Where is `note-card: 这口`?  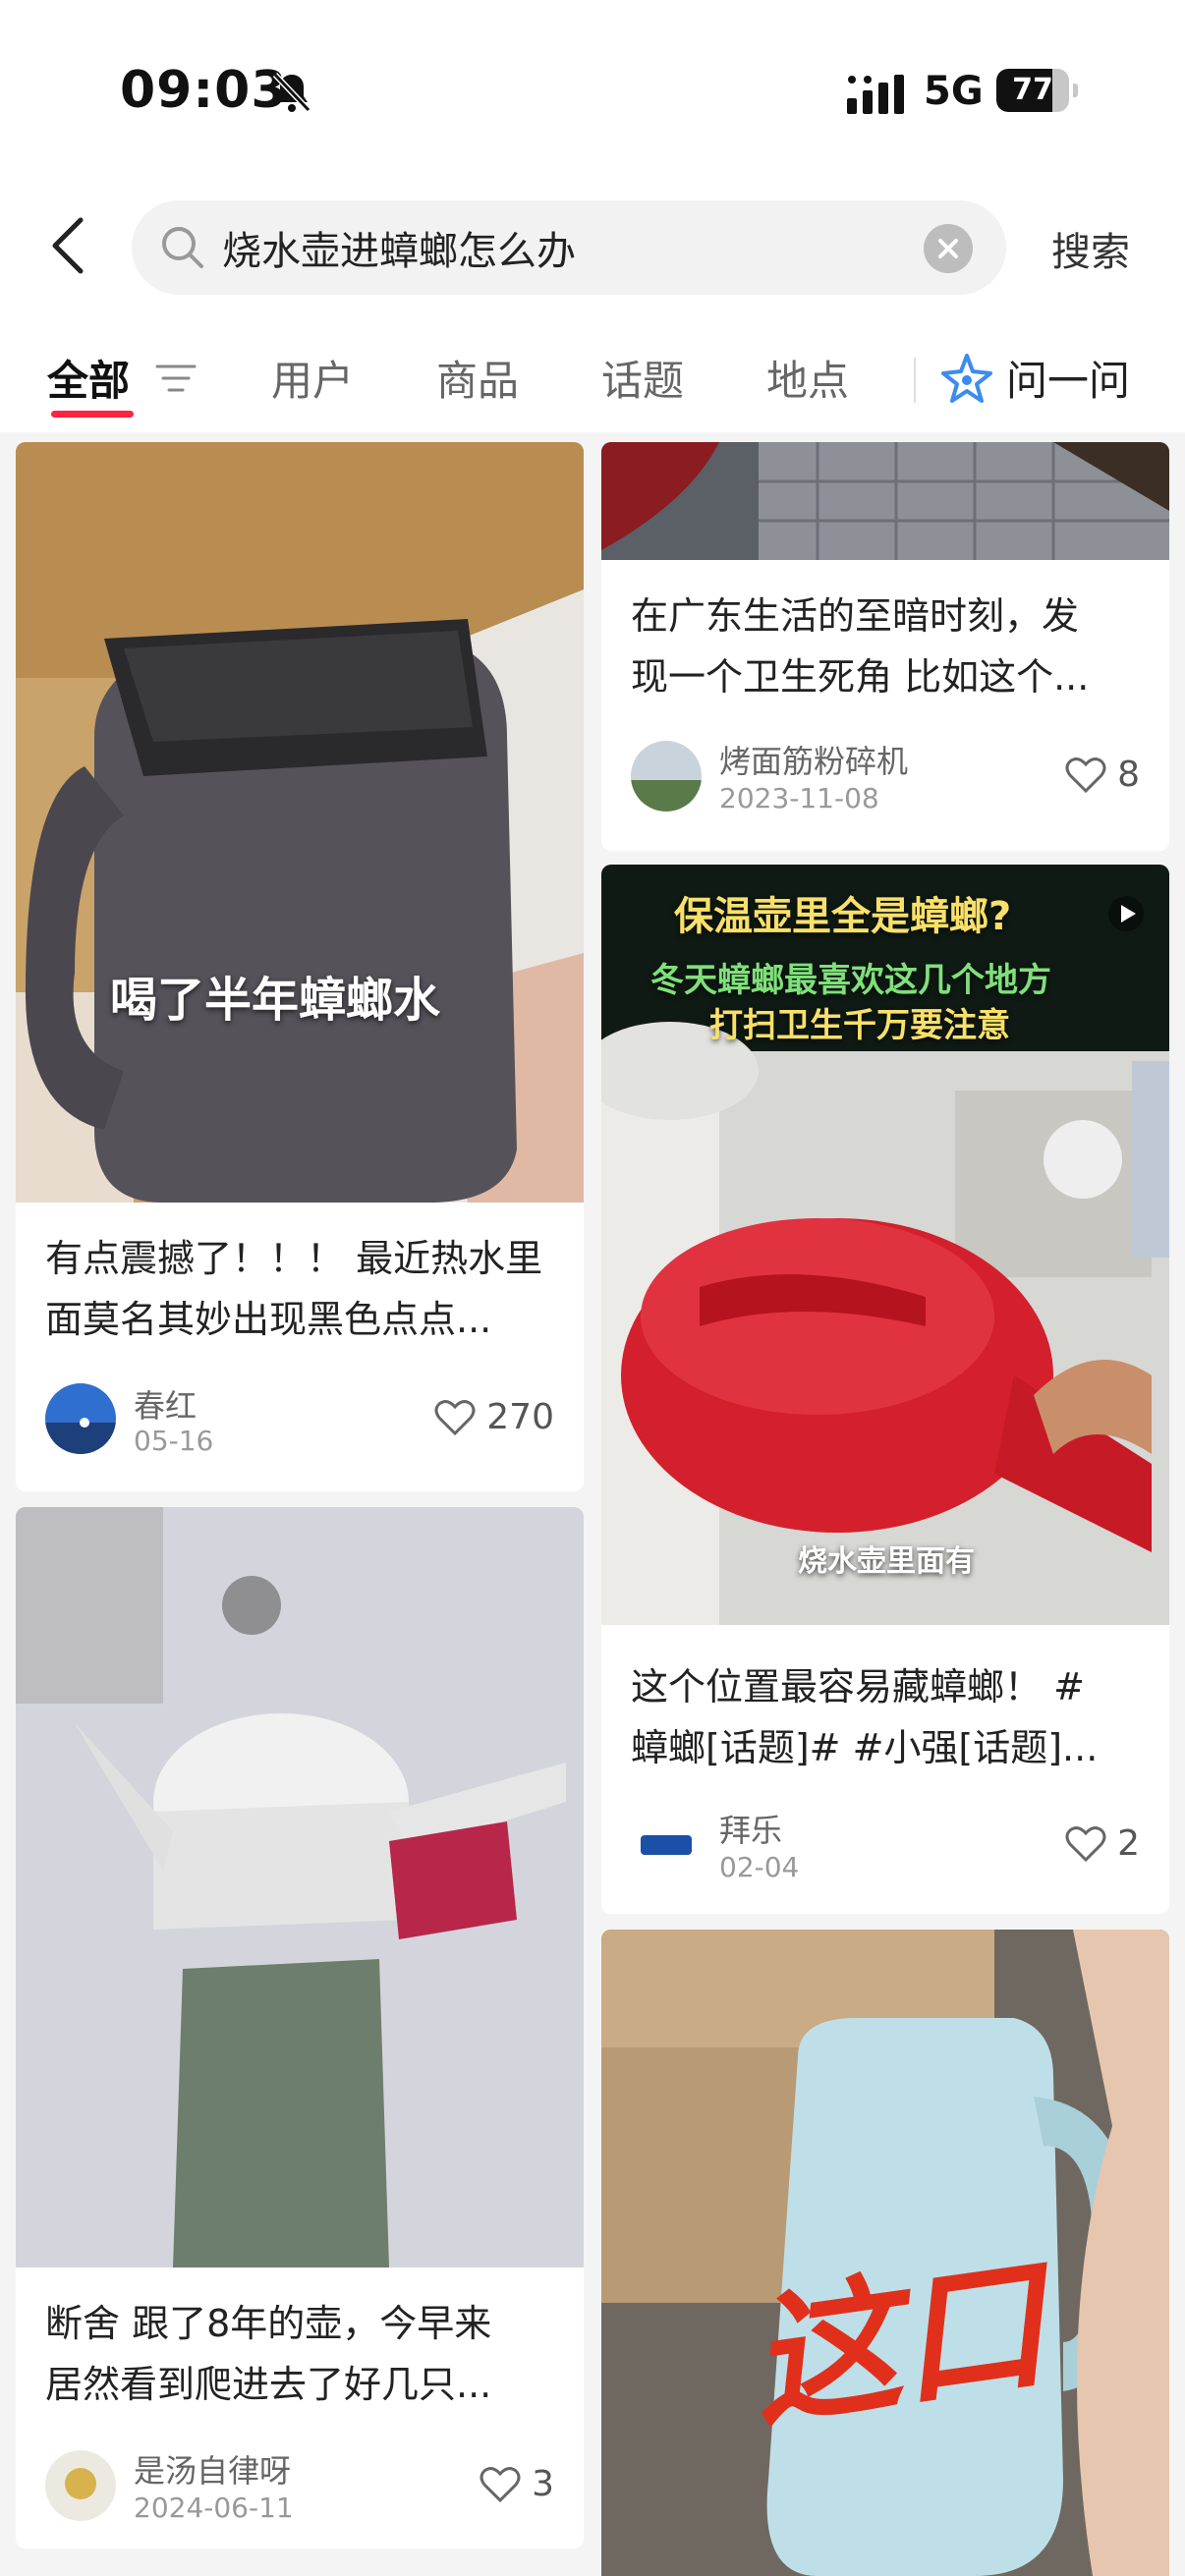 note-card: 这口 is located at coordinates (885, 2253).